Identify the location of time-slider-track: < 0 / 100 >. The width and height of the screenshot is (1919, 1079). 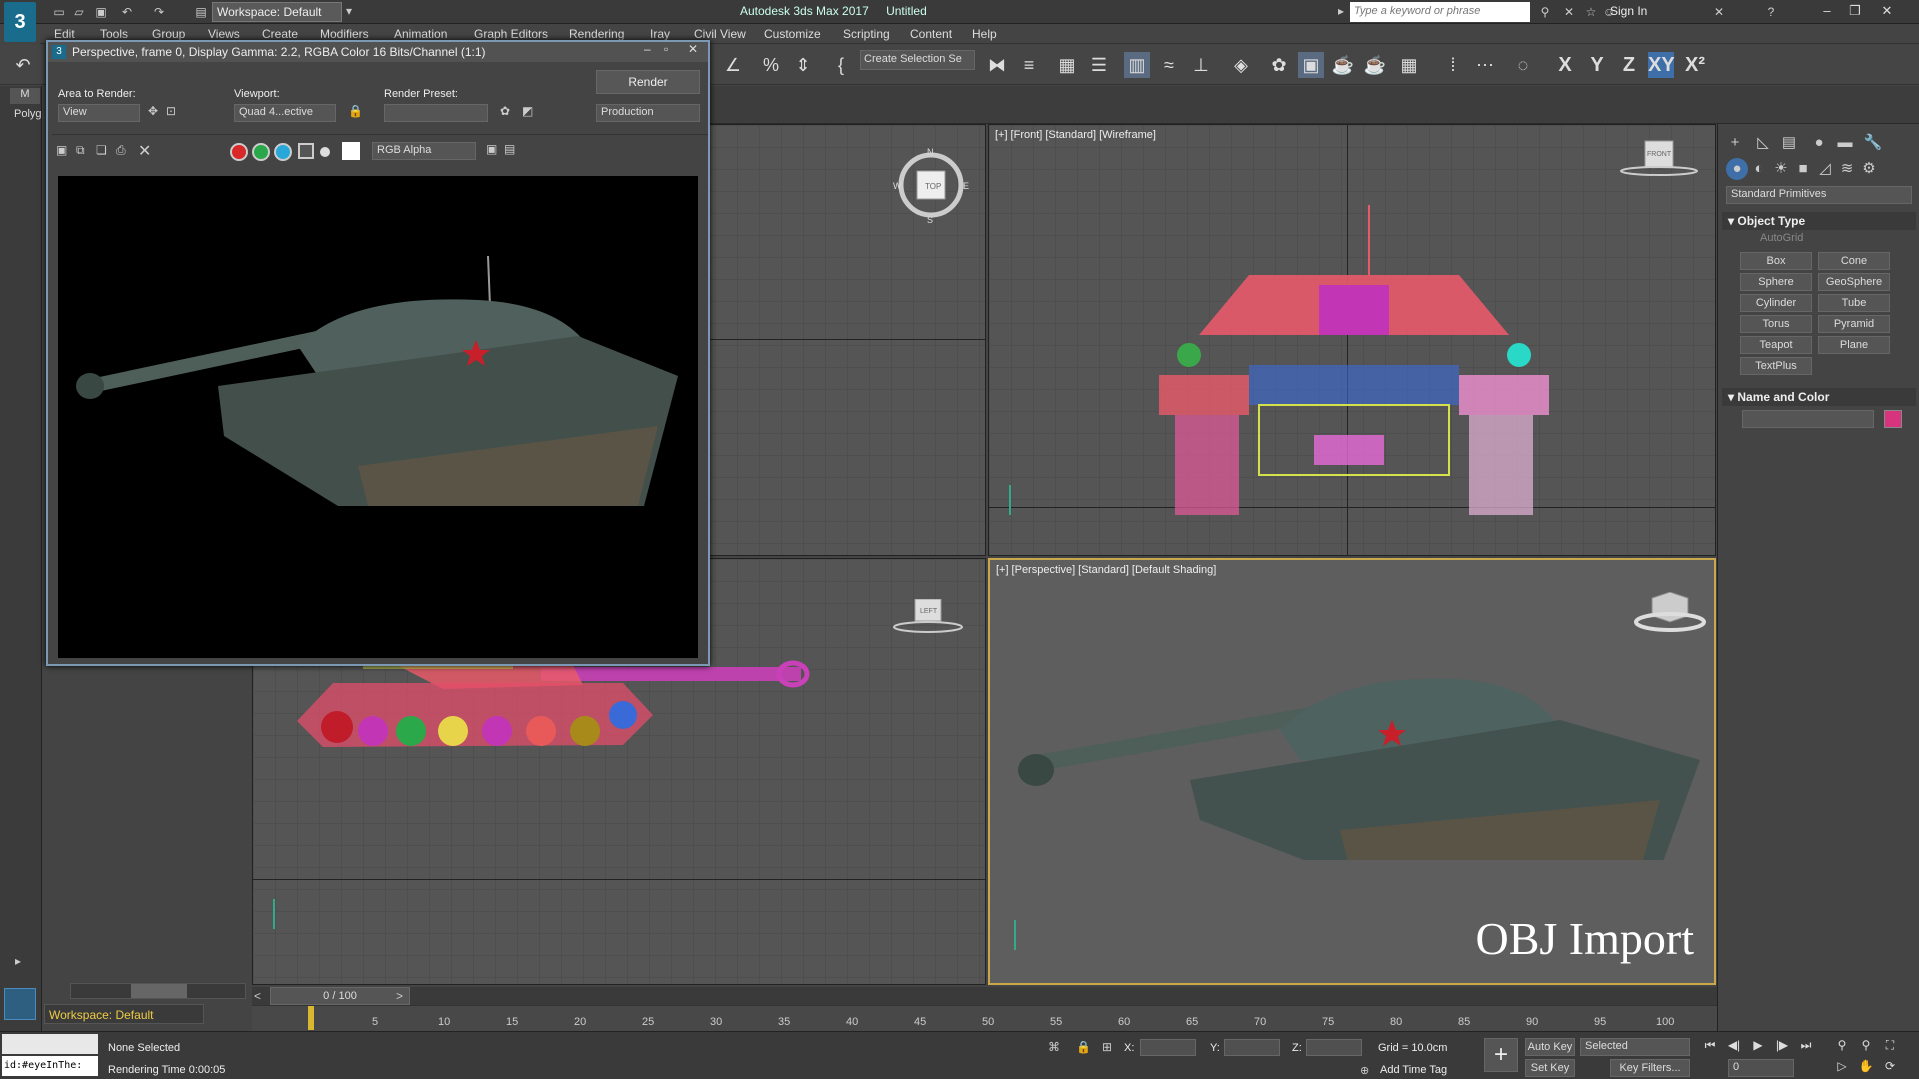
(984, 996).